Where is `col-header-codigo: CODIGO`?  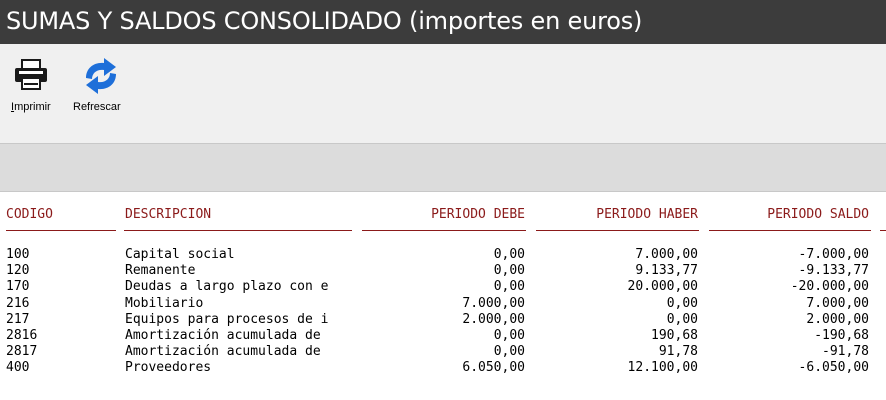 col-header-codigo: CODIGO is located at coordinates (29, 214).